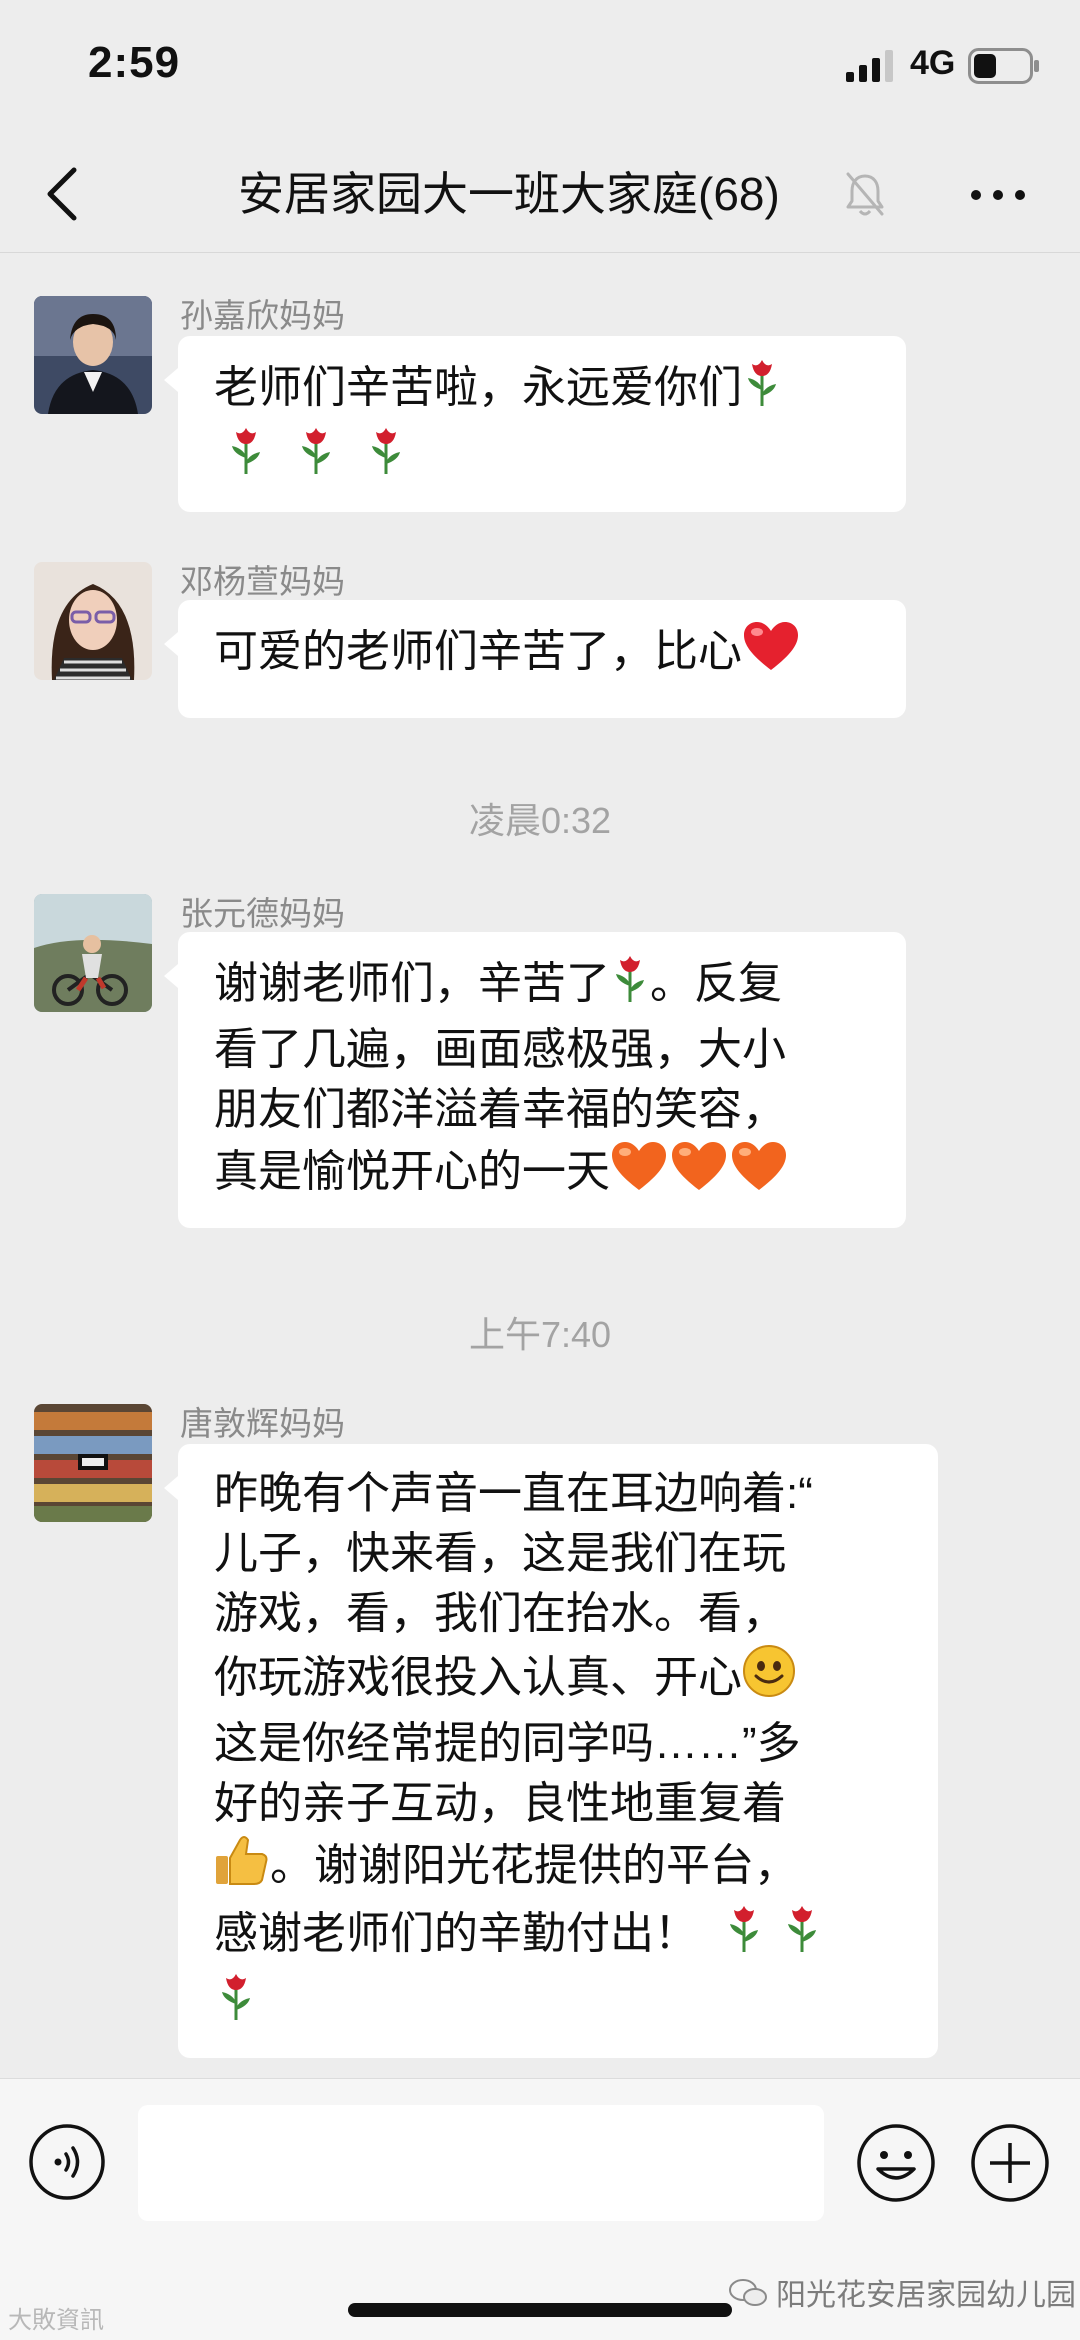 Image resolution: width=1080 pixels, height=2340 pixels. What do you see at coordinates (998, 195) in the screenshot?
I see `more-options-icon` at bounding box center [998, 195].